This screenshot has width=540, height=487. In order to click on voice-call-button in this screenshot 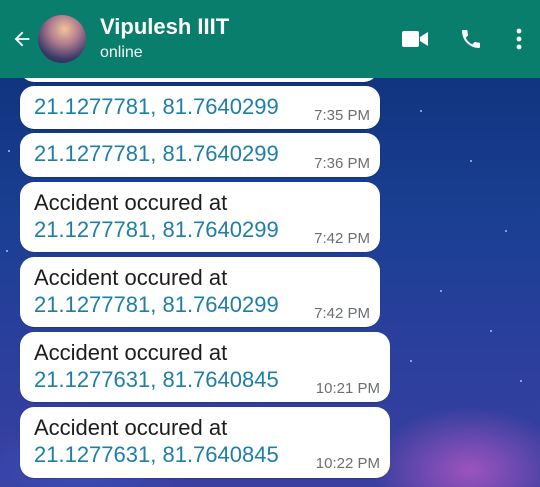, I will do `click(471, 39)`.